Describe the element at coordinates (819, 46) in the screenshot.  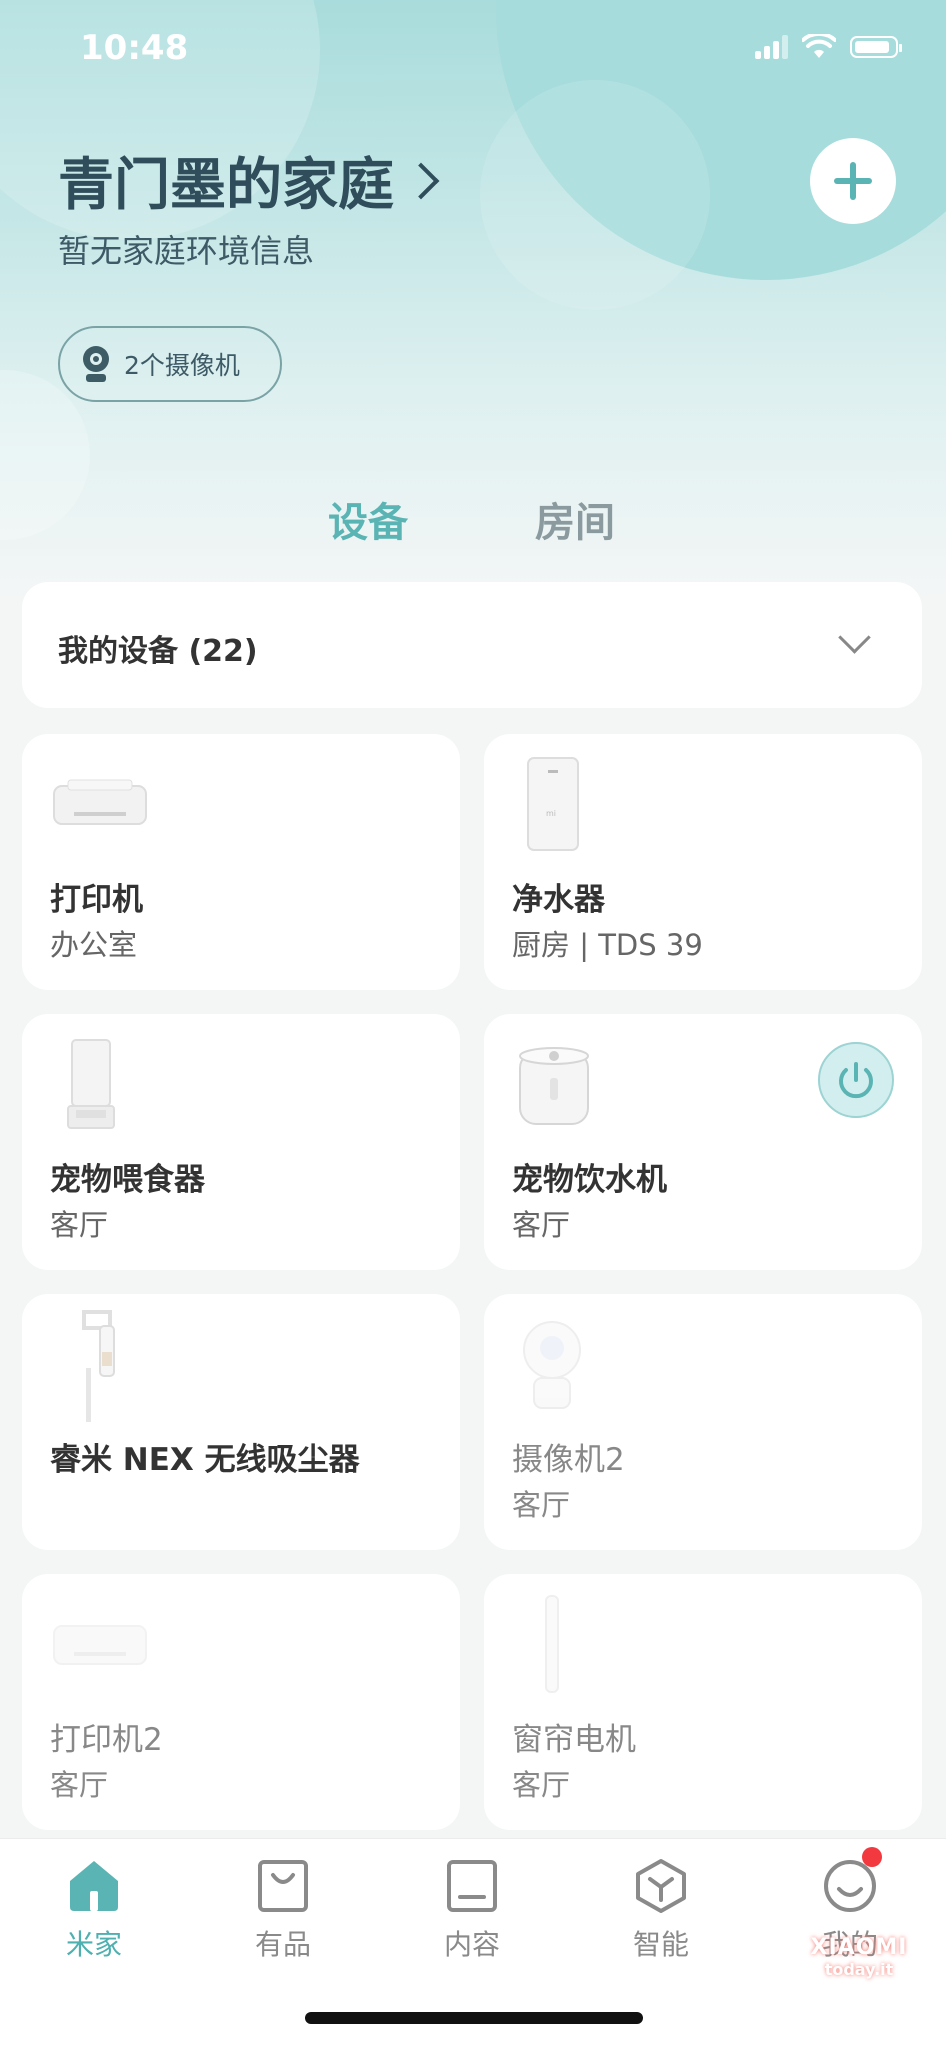
I see `wifi-icon` at that location.